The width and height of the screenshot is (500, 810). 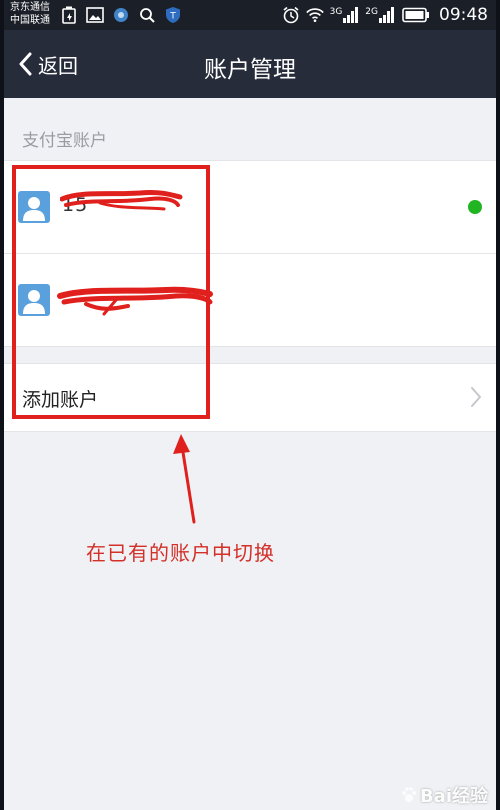 What do you see at coordinates (463, 15) in the screenshot?
I see `clock-time: 09:48` at bounding box center [463, 15].